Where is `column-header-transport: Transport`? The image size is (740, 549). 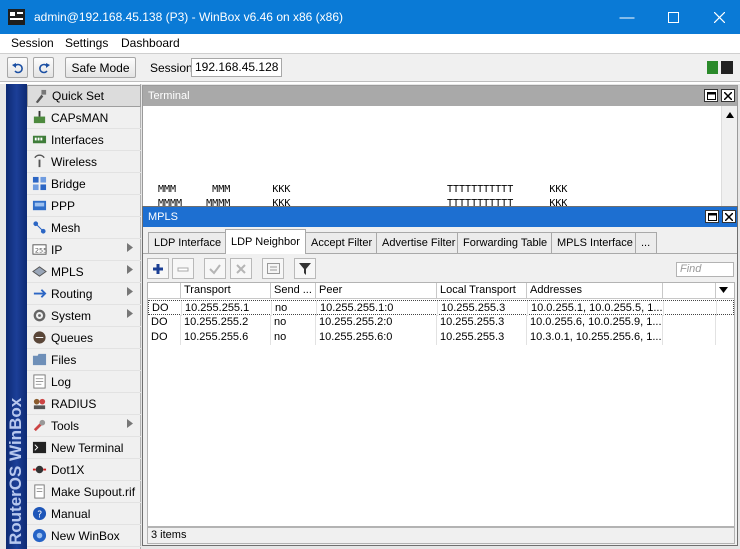
column-header-transport: Transport is located at coordinates (226, 291).